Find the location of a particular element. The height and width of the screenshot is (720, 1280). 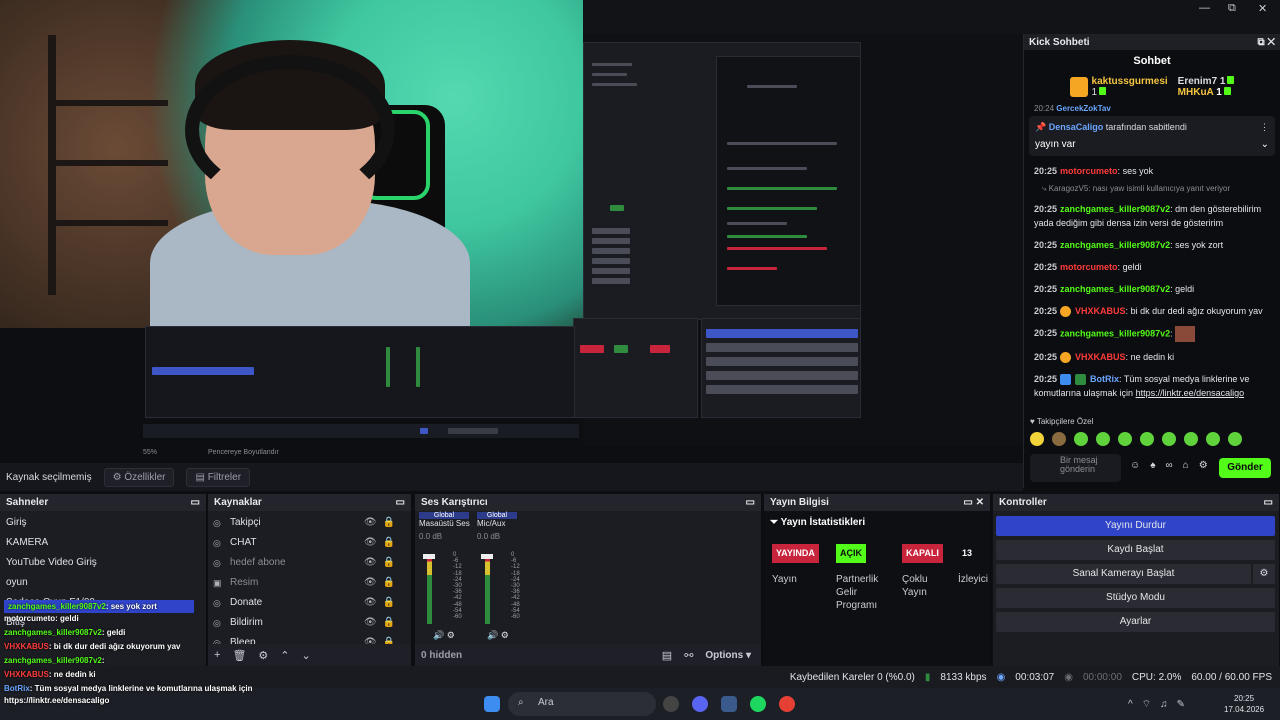

source-item: ◎ hedef abone 👁🔒 is located at coordinates (309, 563).